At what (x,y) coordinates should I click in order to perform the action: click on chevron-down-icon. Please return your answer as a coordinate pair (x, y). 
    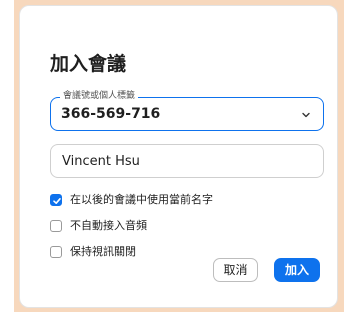
    Looking at the image, I should click on (306, 115).